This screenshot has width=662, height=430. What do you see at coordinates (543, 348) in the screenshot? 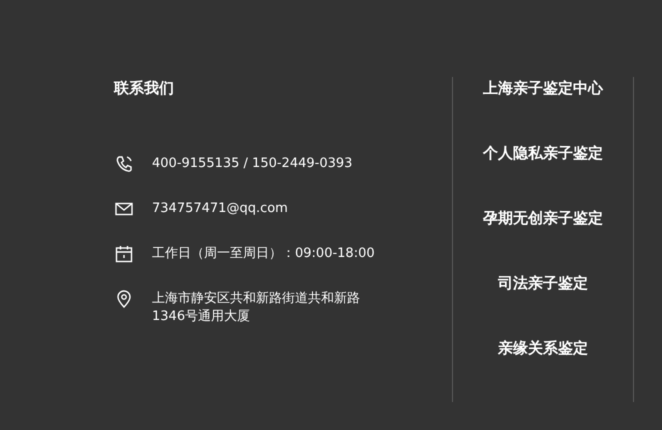
I see `service-link: 亲缘关系鉴定` at bounding box center [543, 348].